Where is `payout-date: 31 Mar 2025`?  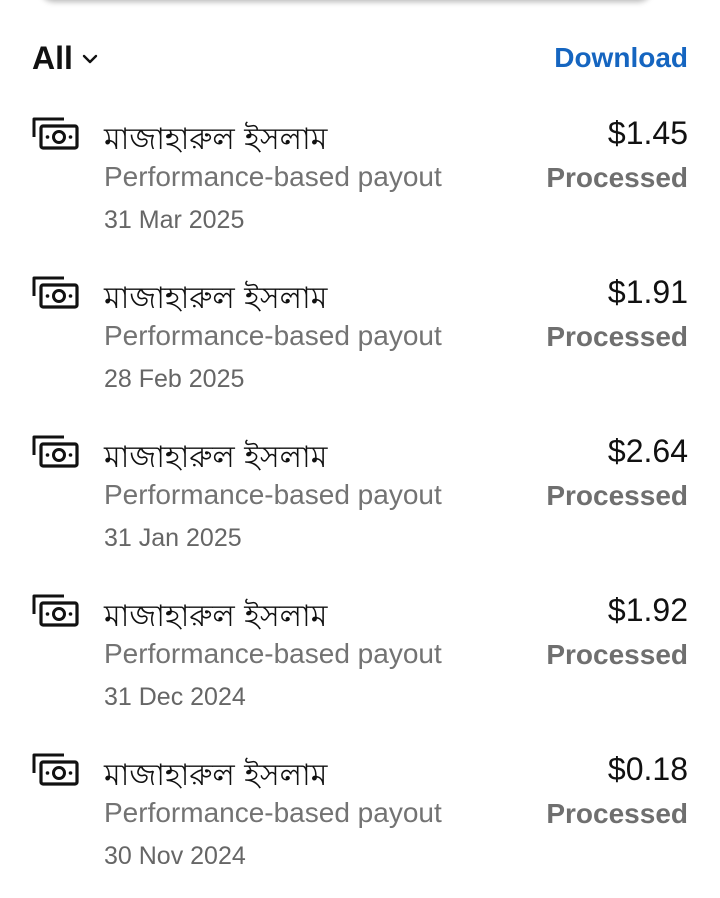
payout-date: 31 Mar 2025 is located at coordinates (174, 220).